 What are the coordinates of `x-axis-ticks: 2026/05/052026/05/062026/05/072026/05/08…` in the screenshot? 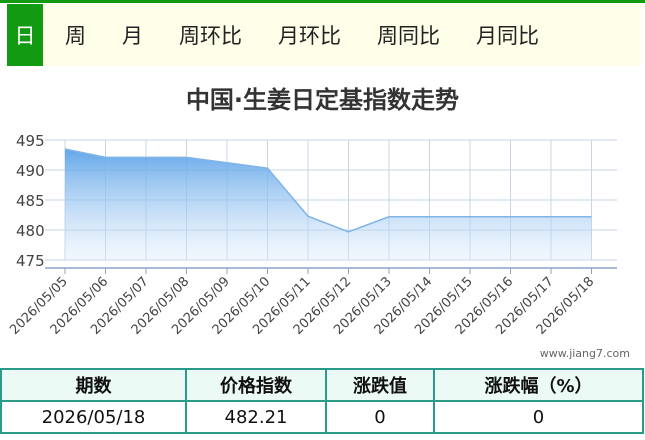 It's located at (302, 303).